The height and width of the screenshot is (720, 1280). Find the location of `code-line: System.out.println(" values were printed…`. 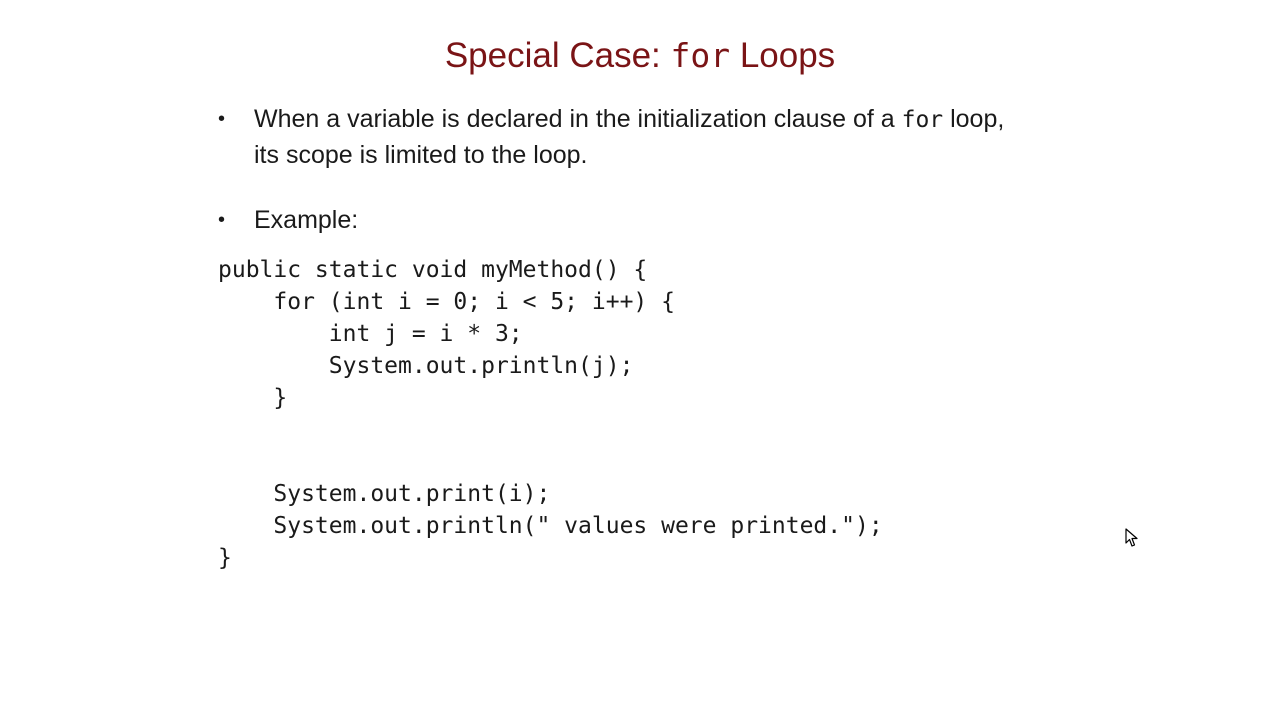

code-line: System.out.println(" values were printed… is located at coordinates (550, 526).